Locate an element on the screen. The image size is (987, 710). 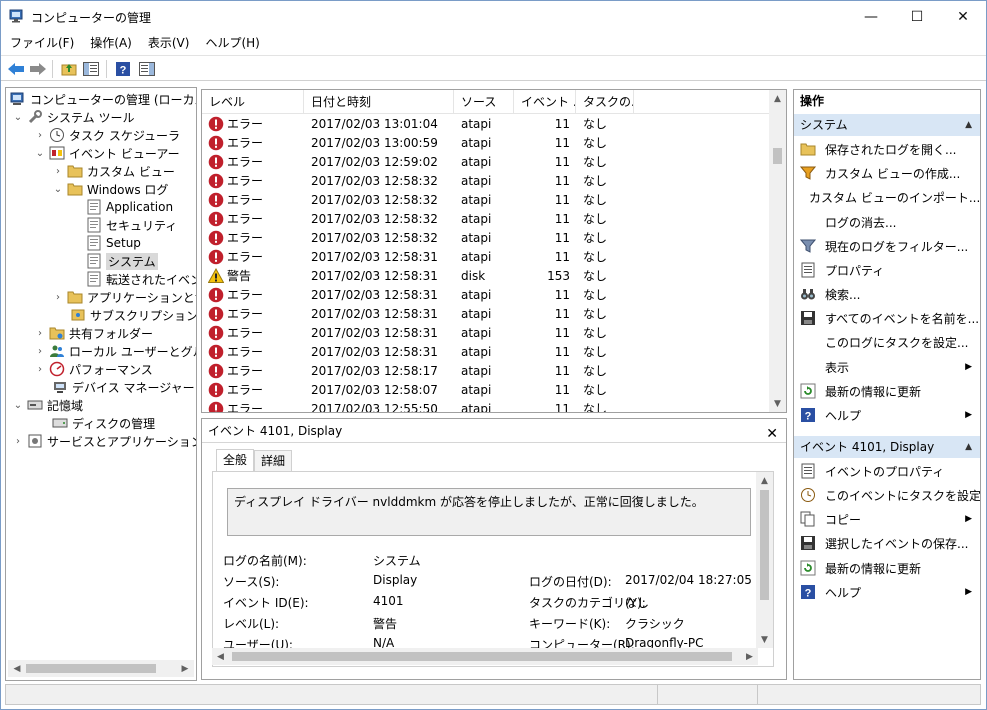
action-event-properties: イベントのプロパティ is located at coordinates (887, 471).